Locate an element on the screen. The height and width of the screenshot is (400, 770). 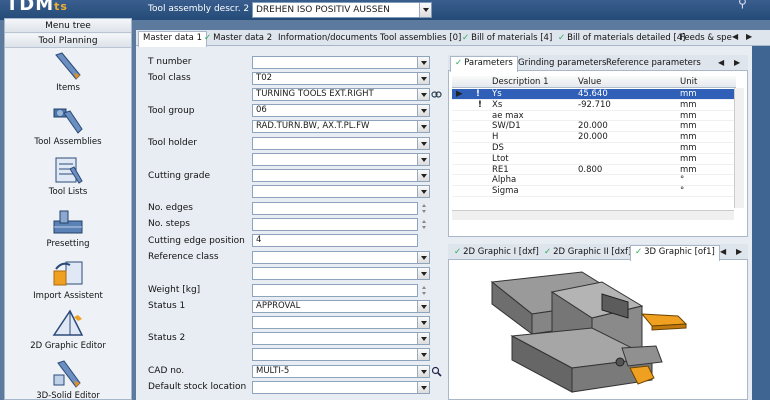
tab-label: Tool assemblies [0] is located at coordinates (421, 38).